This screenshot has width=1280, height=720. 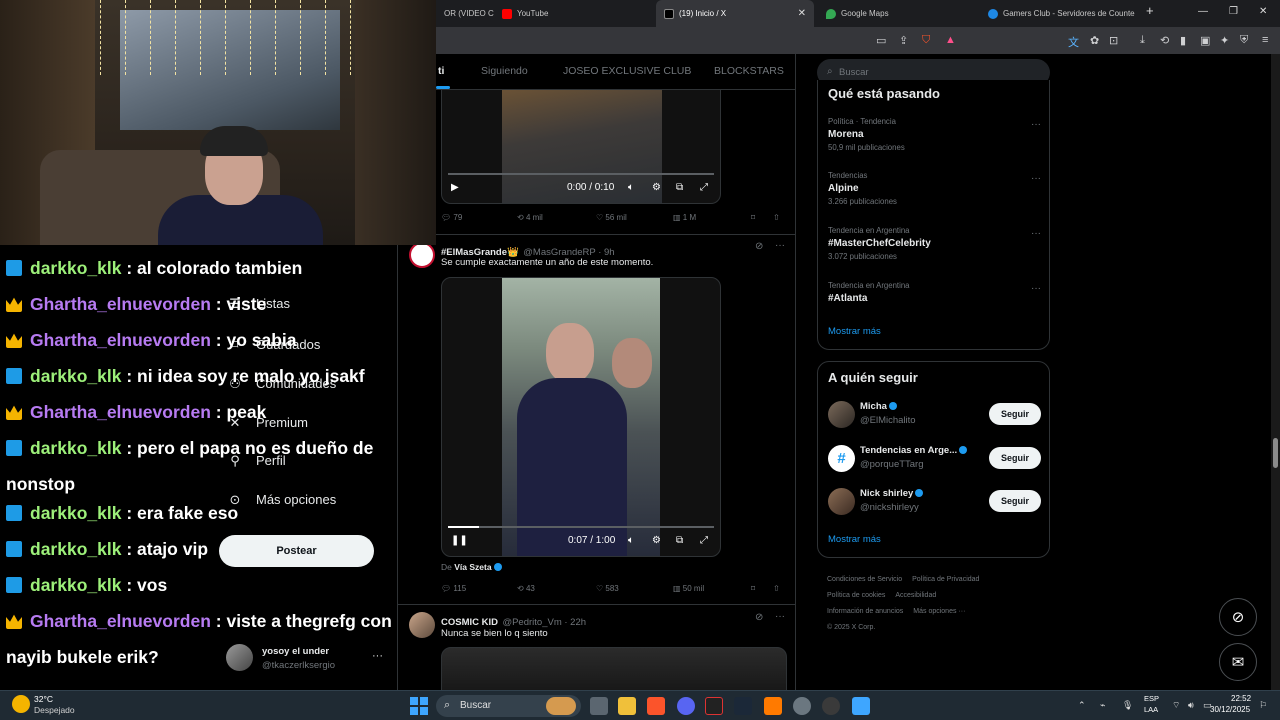 I want to click on history-icon: ⟲, so click(x=1164, y=40).